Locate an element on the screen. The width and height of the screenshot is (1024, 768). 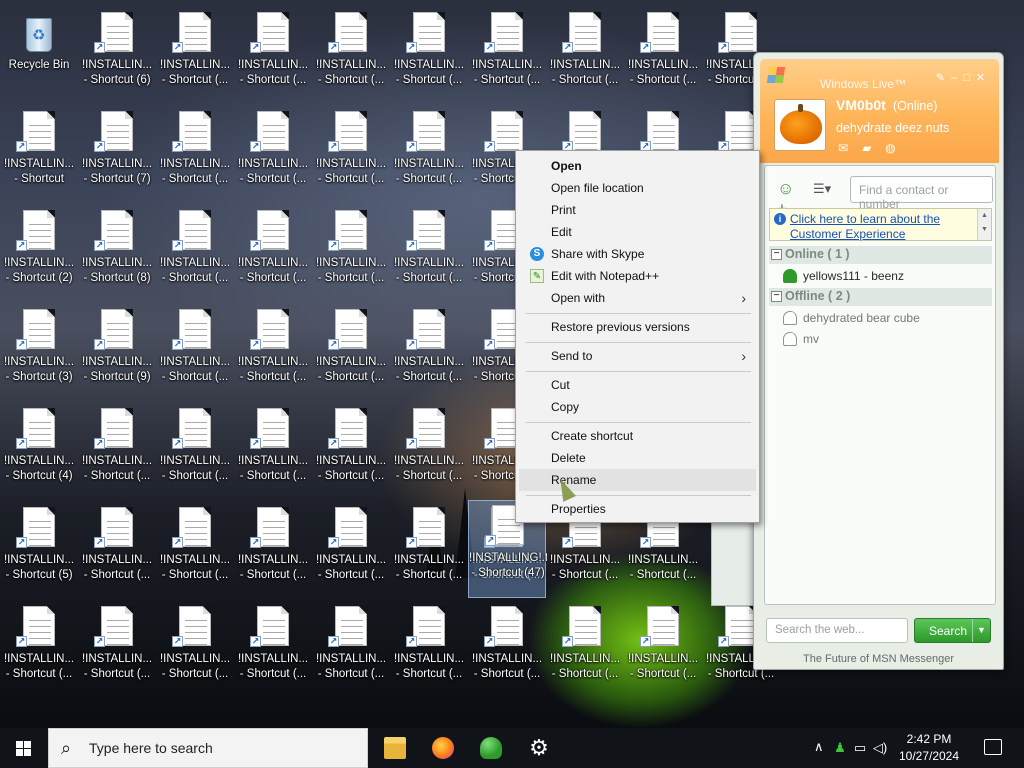
mail-icon: ✉ is located at coordinates (850, 148).